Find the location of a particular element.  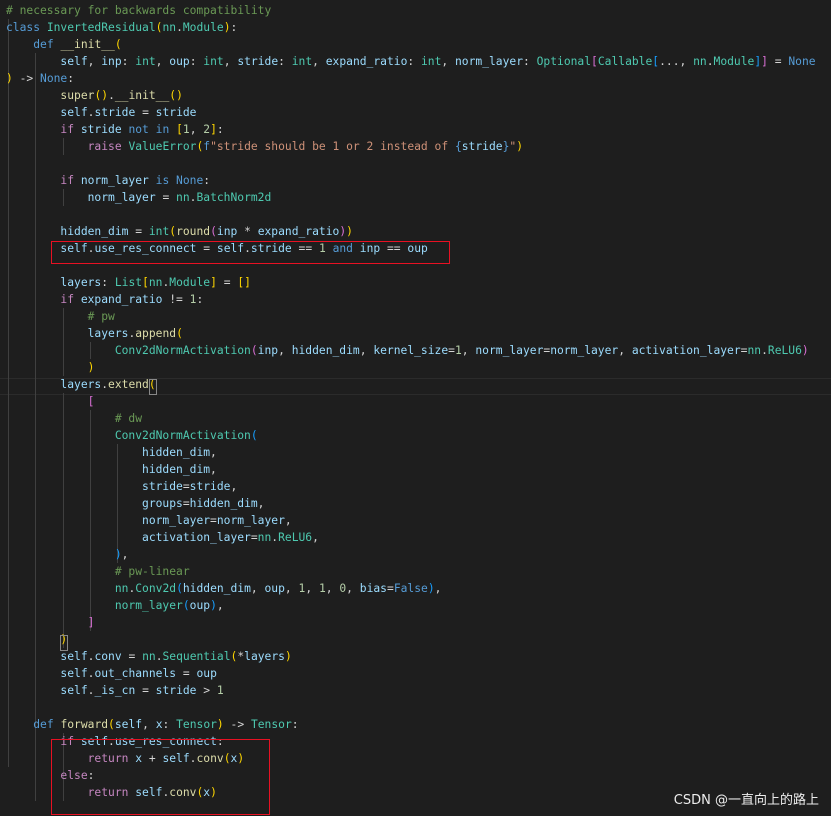

code-line: if norm_layer is None: is located at coordinates (108, 180).